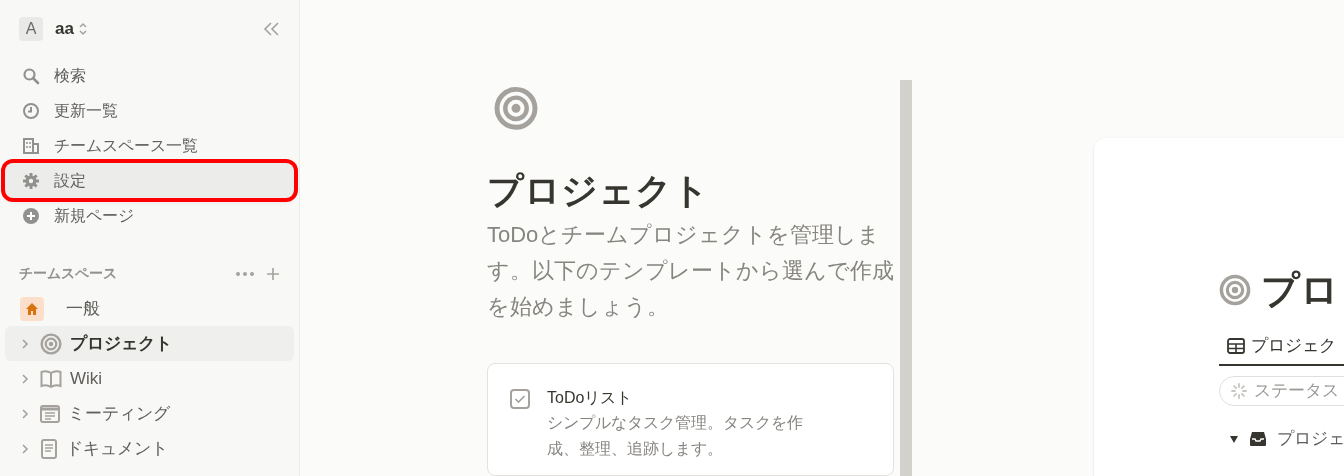  I want to click on workspace-avatar: A, so click(31, 29).